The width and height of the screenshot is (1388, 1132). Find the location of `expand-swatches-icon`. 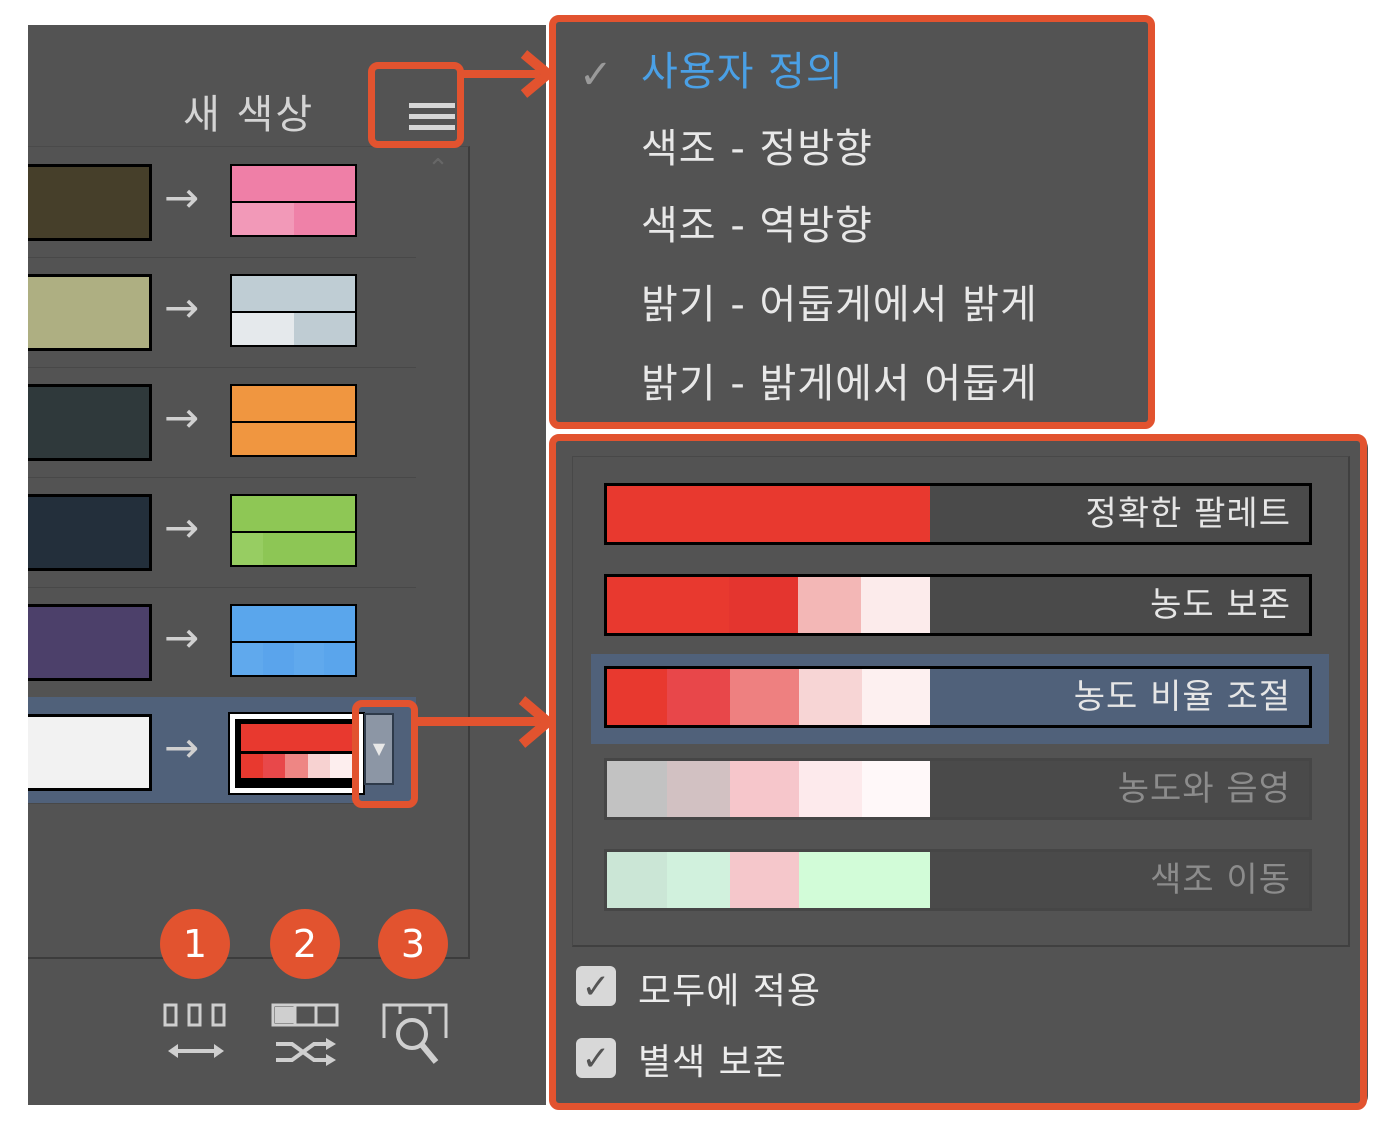

expand-swatches-icon is located at coordinates (196, 1034).